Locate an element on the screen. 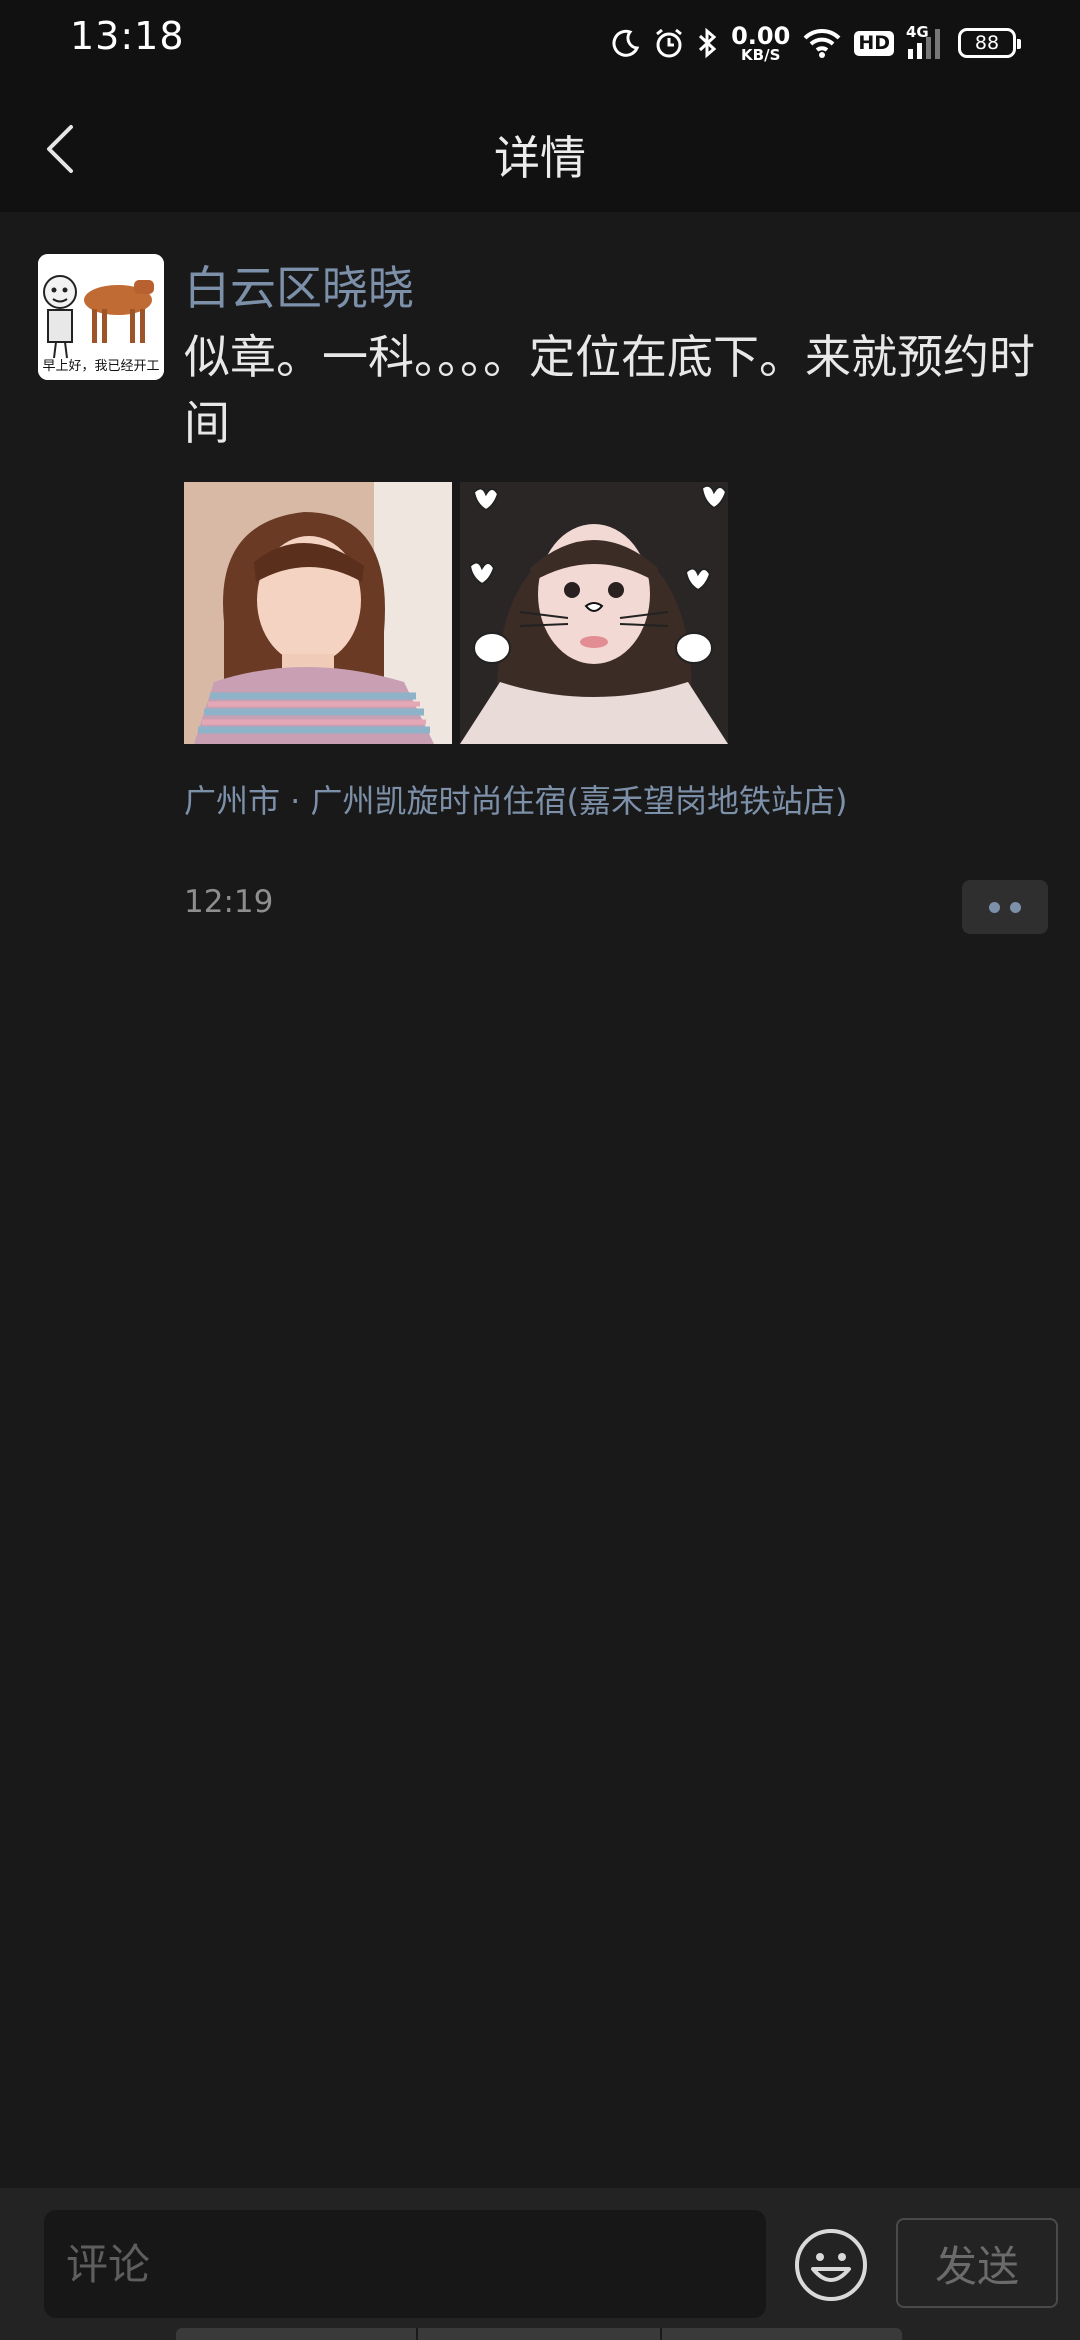  status-icons: 0.00 KB/S HD 4G 88 is located at coordinates (816, 43).